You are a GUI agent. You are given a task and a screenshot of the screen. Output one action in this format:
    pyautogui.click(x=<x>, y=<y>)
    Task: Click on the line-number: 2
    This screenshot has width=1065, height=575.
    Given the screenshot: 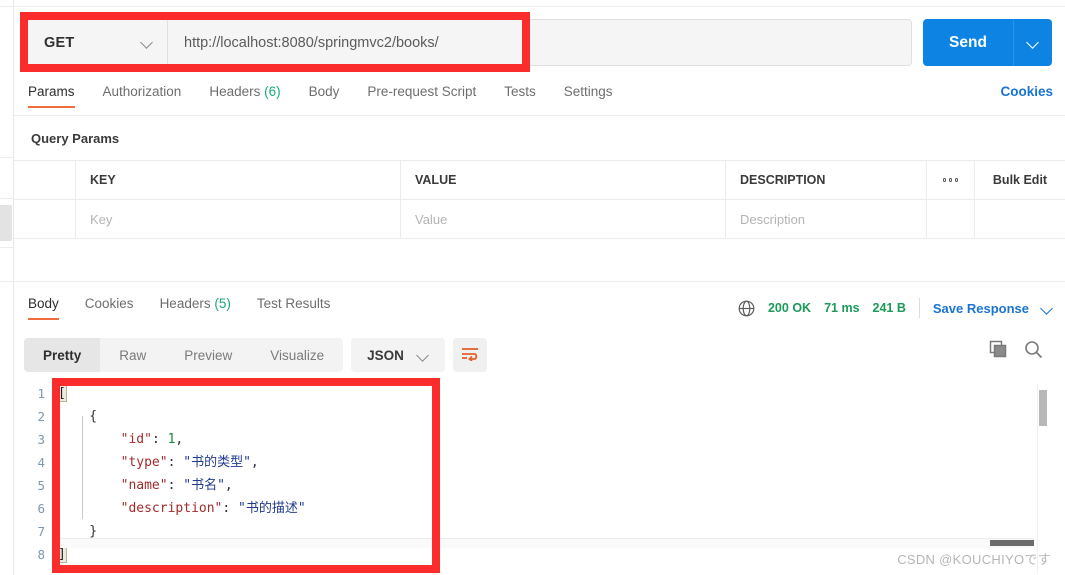 What is the action you would take?
    pyautogui.click(x=41, y=416)
    